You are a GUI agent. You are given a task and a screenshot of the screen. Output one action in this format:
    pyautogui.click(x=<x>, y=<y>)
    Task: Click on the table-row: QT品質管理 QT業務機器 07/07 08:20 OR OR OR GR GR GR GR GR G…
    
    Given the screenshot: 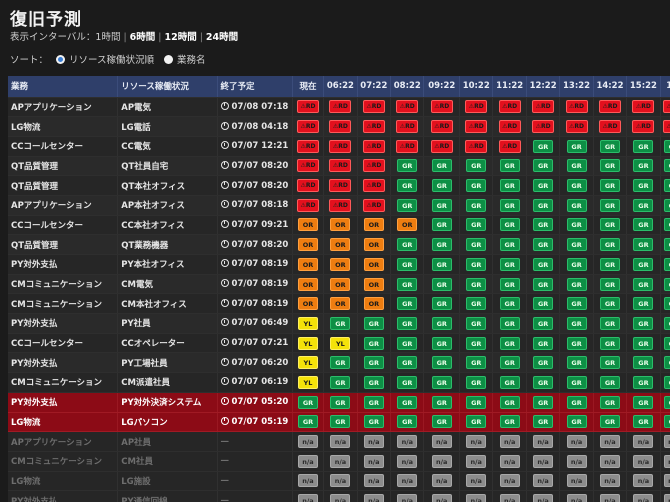 What is the action you would take?
    pyautogui.click(x=339, y=244)
    